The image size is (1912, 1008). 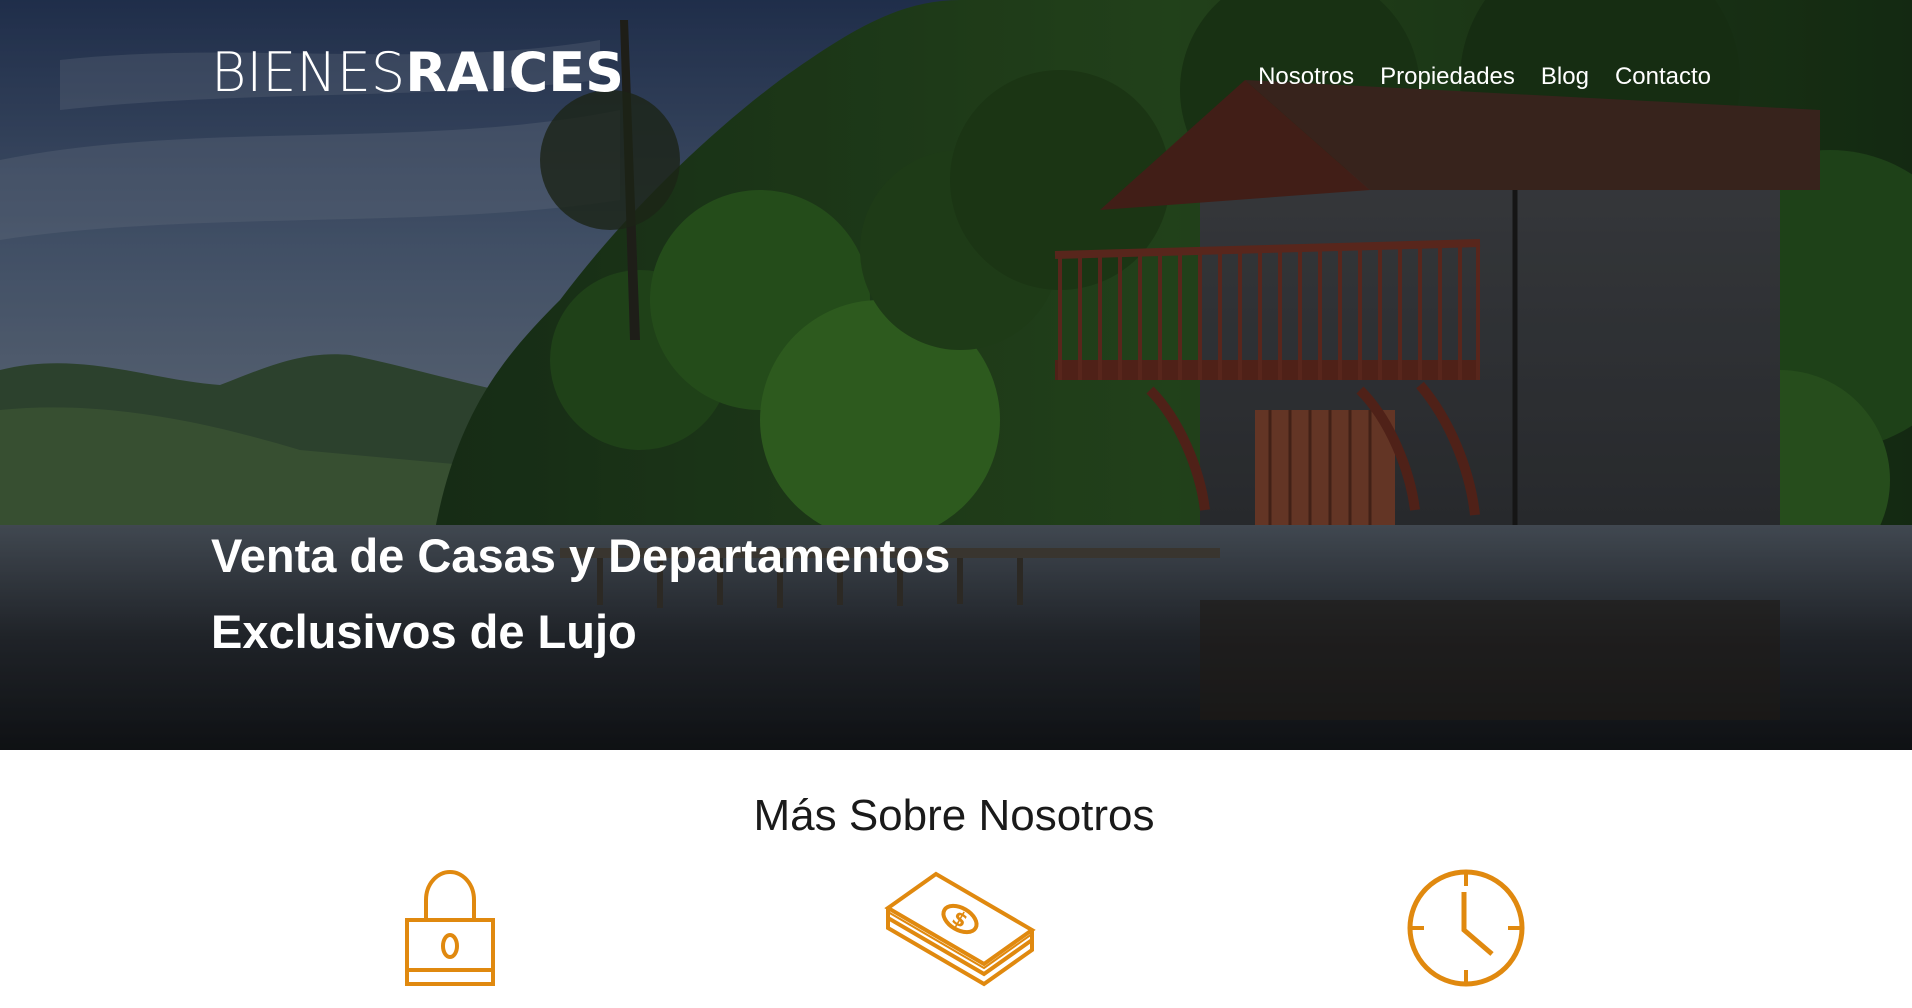 What do you see at coordinates (308, 72) in the screenshot?
I see `logo-text-light: BIENES` at bounding box center [308, 72].